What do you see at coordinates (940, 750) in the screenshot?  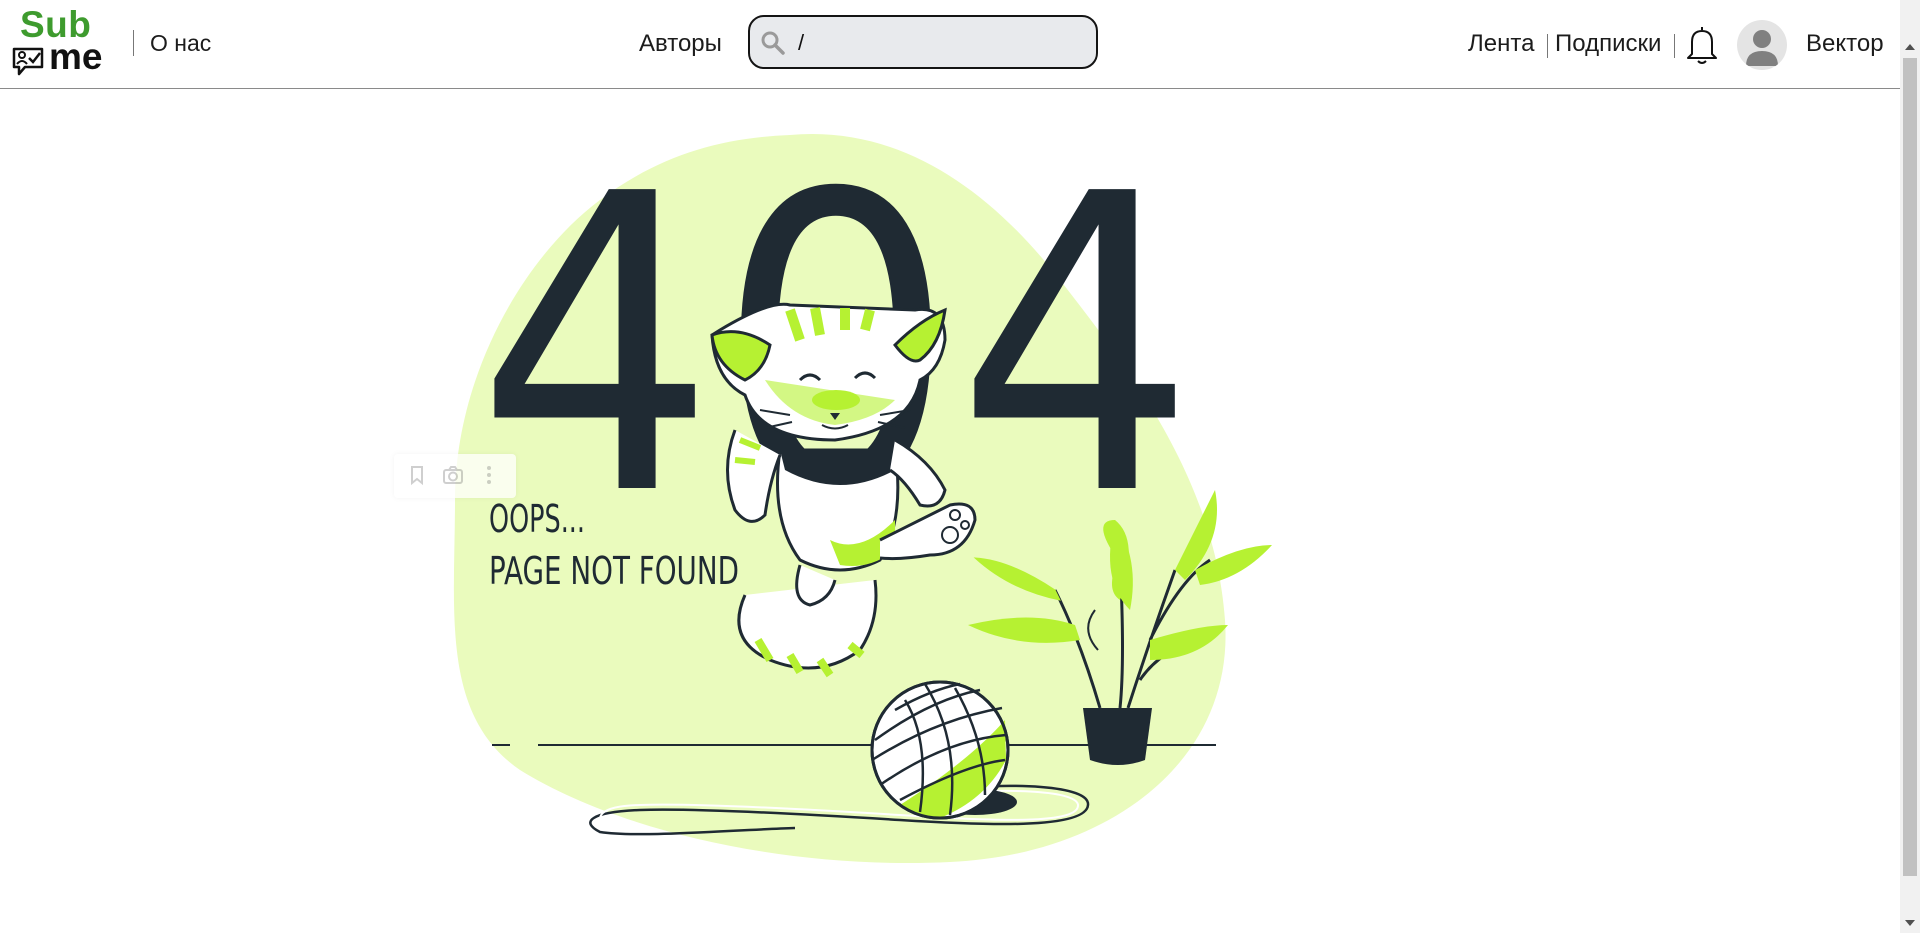 I see `yarn-ball` at bounding box center [940, 750].